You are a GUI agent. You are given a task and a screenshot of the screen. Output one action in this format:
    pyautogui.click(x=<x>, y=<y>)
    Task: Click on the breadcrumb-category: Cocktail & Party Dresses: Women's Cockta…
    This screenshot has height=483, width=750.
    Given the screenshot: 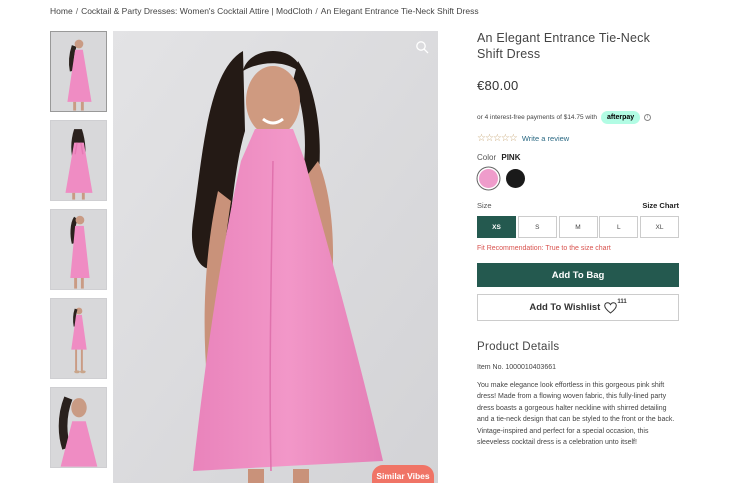 What is the action you would take?
    pyautogui.click(x=196, y=11)
    